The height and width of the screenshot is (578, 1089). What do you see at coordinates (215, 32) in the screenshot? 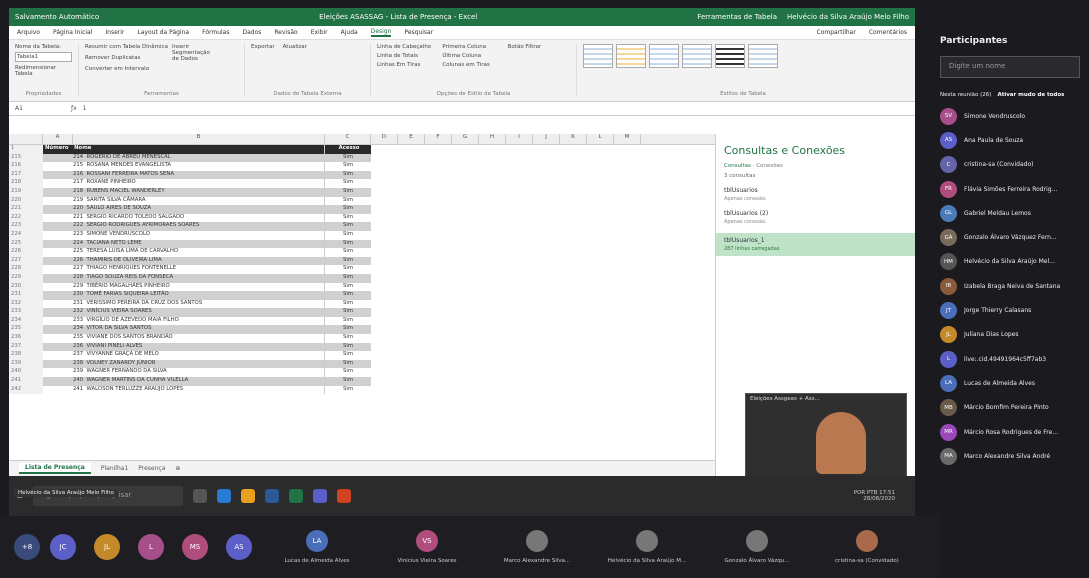
I see `tab-formulas: Fórmulas` at bounding box center [215, 32].